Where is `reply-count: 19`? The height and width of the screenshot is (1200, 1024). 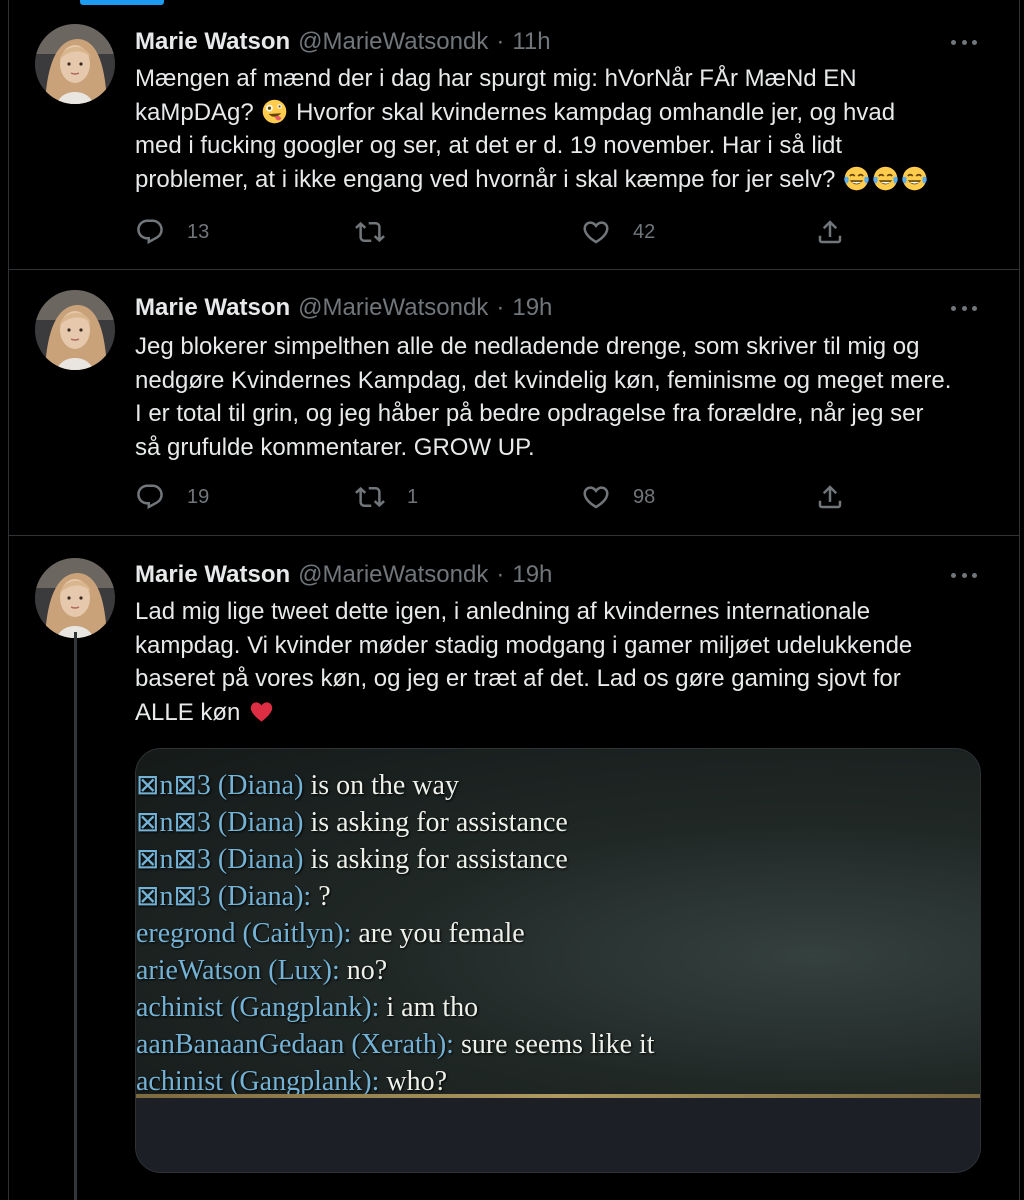
reply-count: 19 is located at coordinates (198, 496).